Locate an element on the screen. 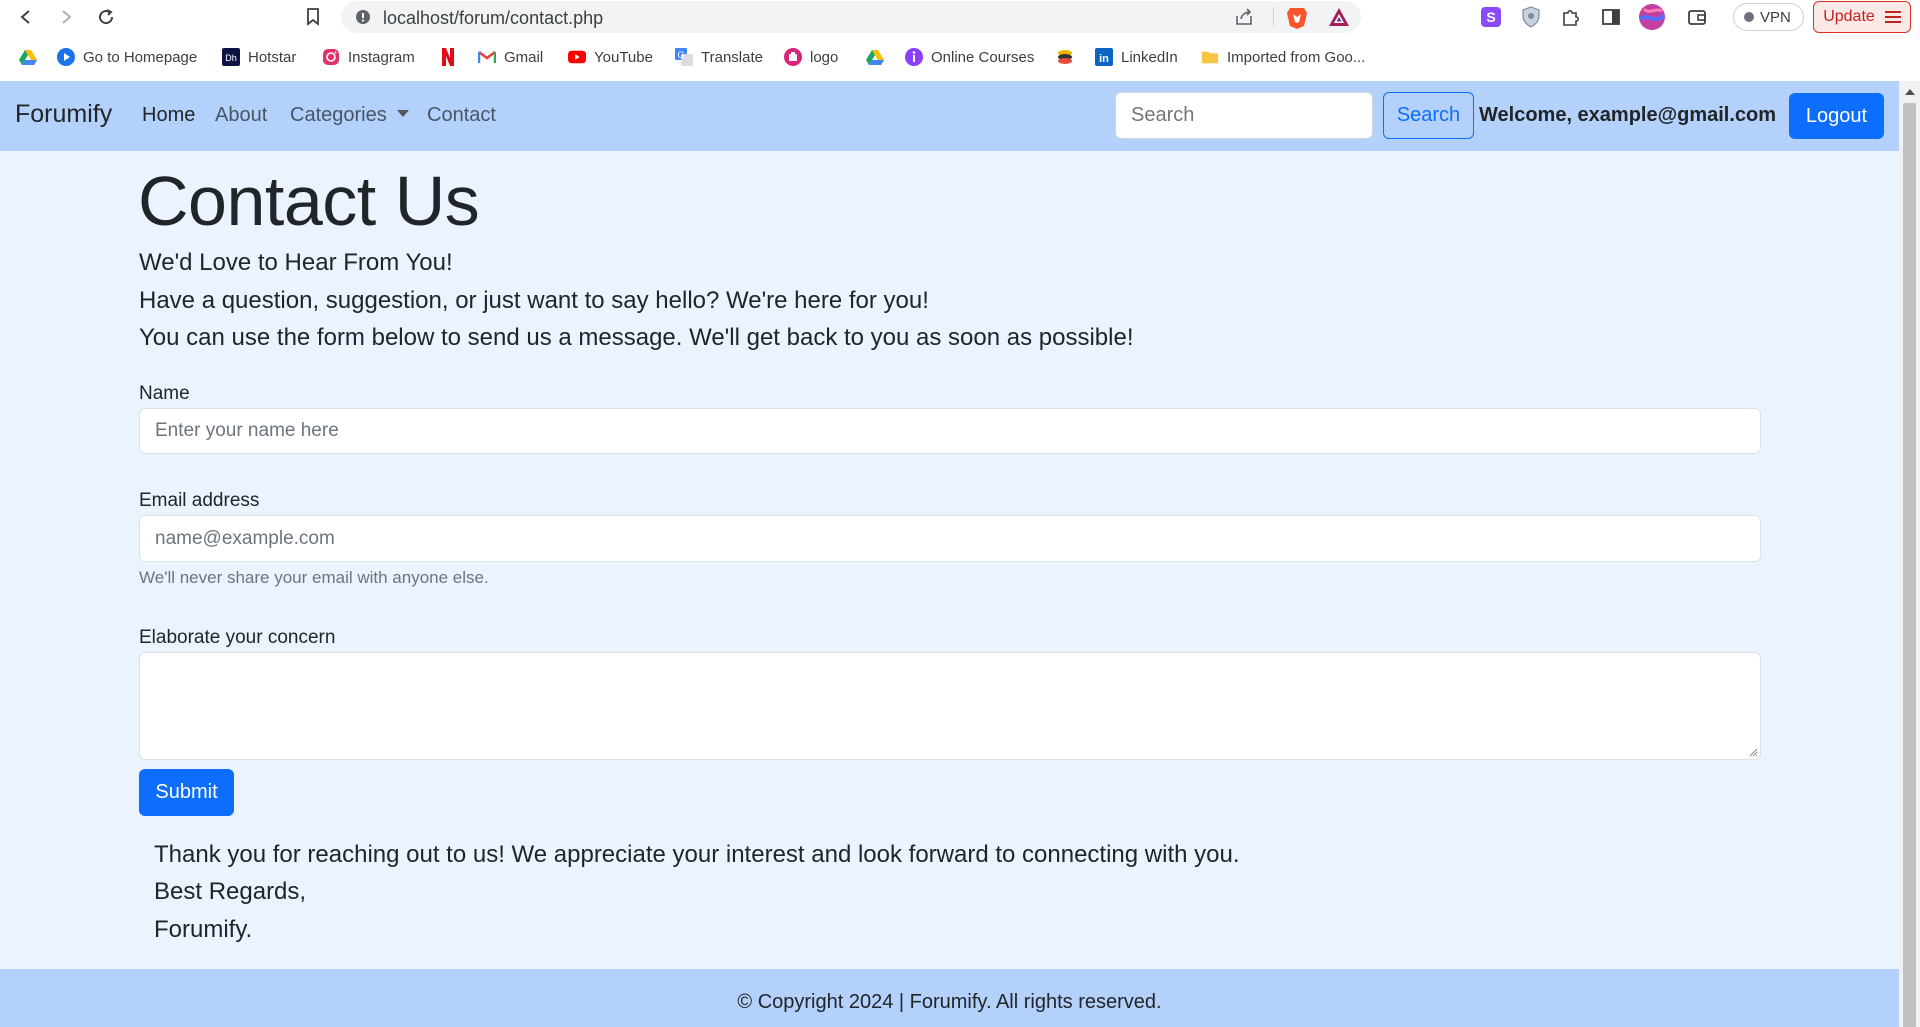 This screenshot has width=1920, height=1027. bookmark-label: logo is located at coordinates (824, 57).